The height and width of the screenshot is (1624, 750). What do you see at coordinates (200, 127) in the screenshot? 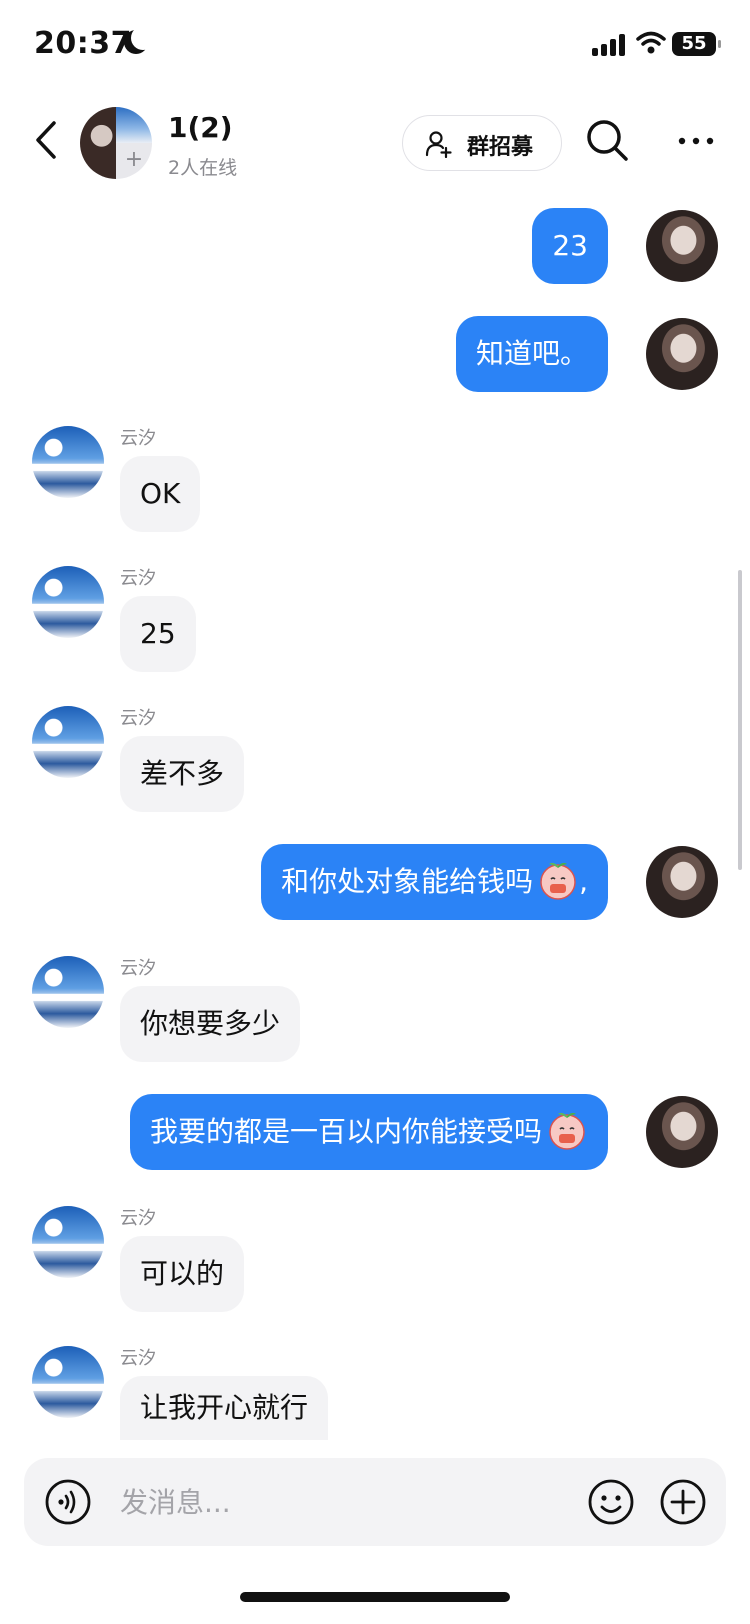
I see `group-title: 1(2)` at bounding box center [200, 127].